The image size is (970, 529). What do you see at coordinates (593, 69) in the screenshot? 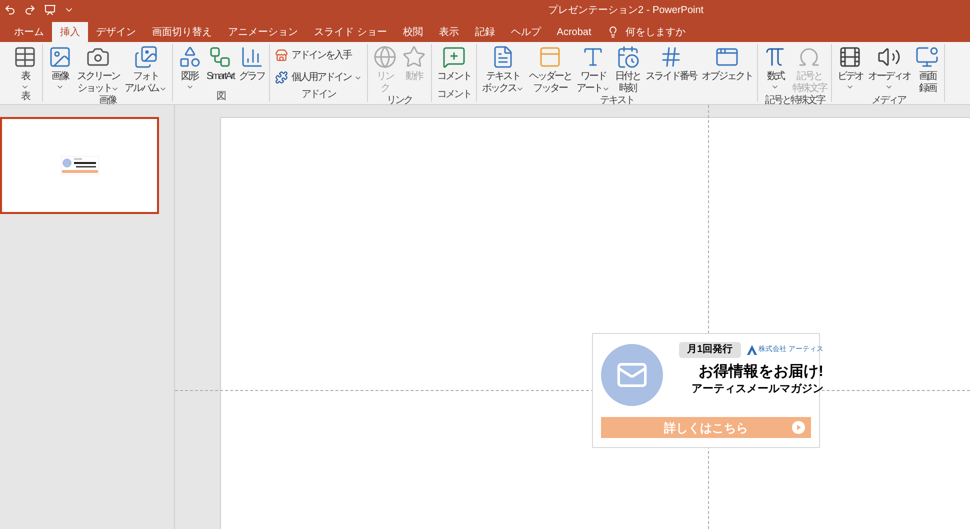
I see `ribbon-button: ワード アート` at bounding box center [593, 69].